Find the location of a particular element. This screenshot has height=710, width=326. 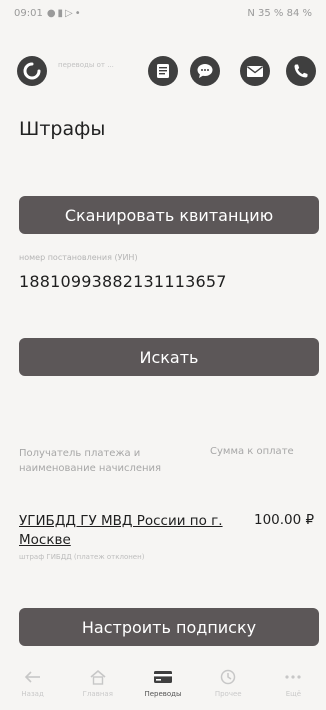

page-title: Штрафы is located at coordinates (62, 129).